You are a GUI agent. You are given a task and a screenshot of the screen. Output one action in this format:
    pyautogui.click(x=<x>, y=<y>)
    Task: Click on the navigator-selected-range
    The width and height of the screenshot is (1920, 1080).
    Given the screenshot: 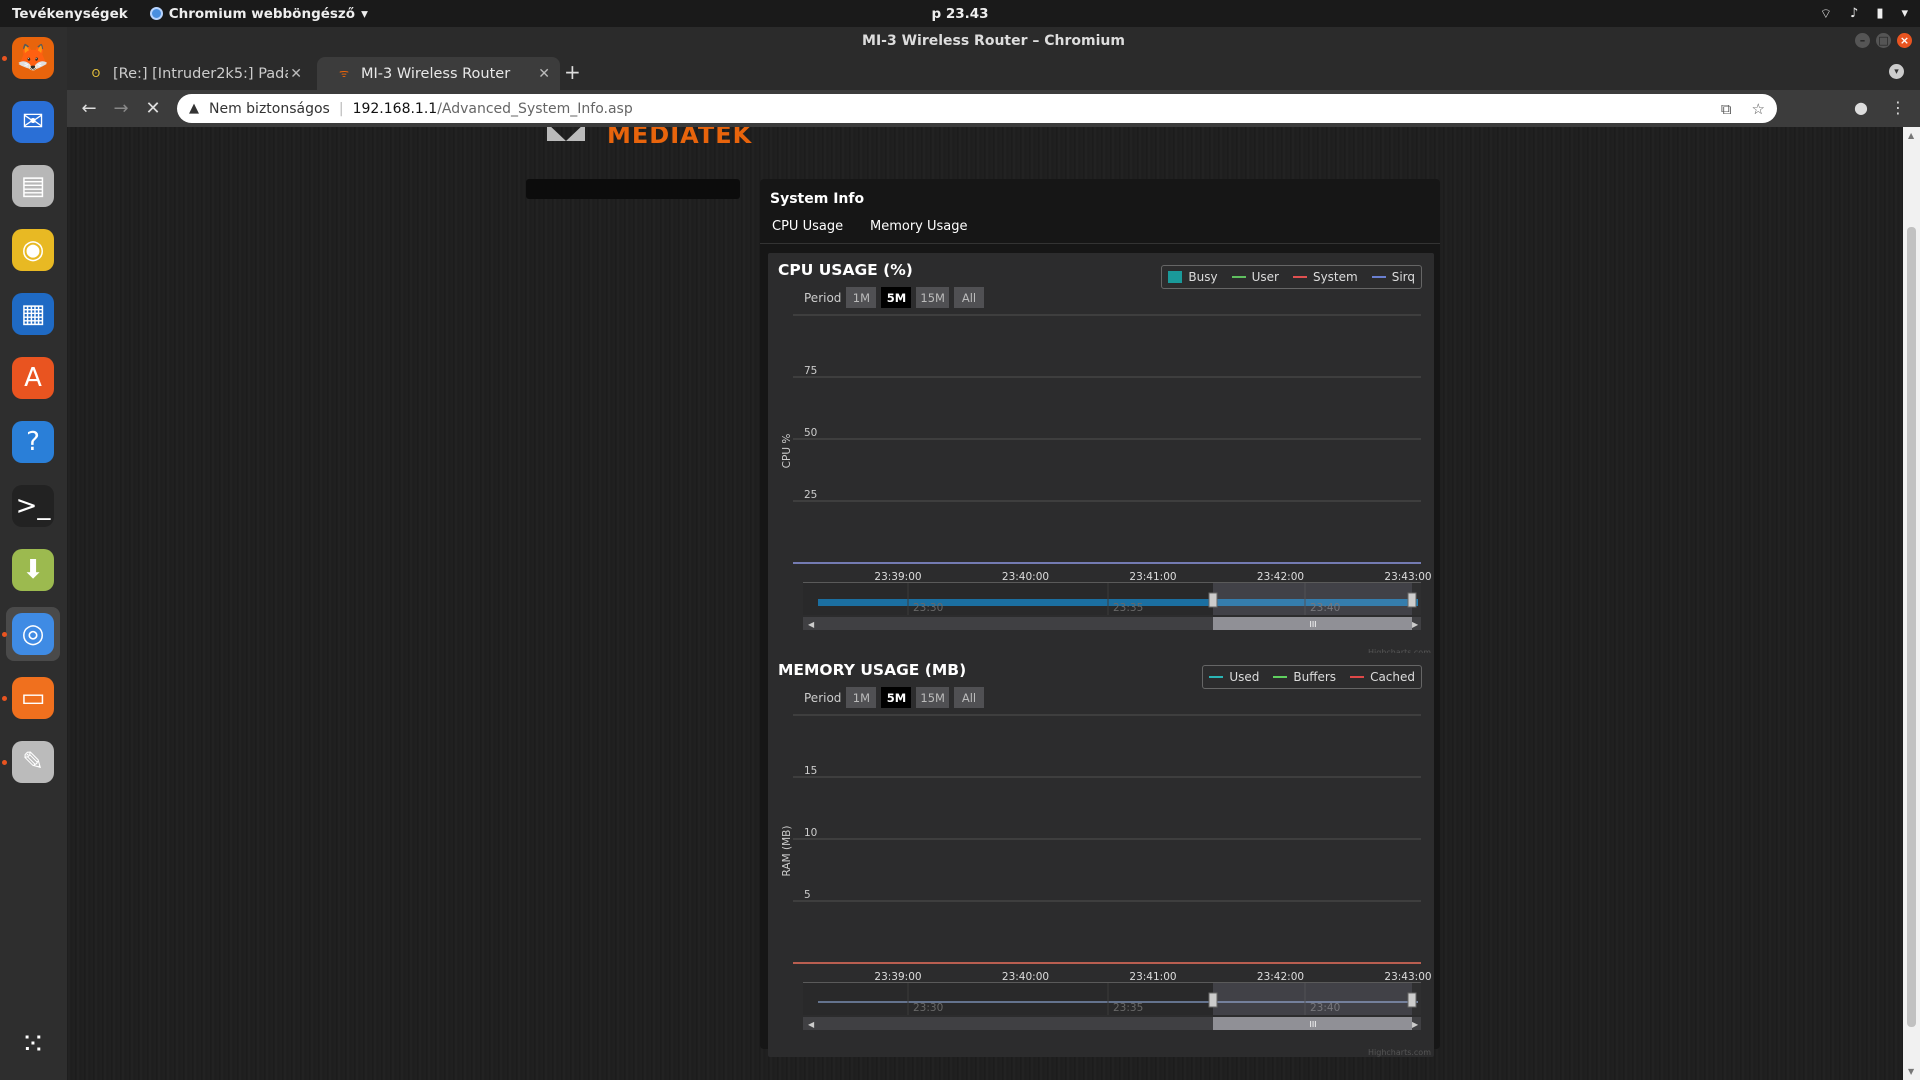 What is the action you would take?
    pyautogui.click(x=1312, y=999)
    